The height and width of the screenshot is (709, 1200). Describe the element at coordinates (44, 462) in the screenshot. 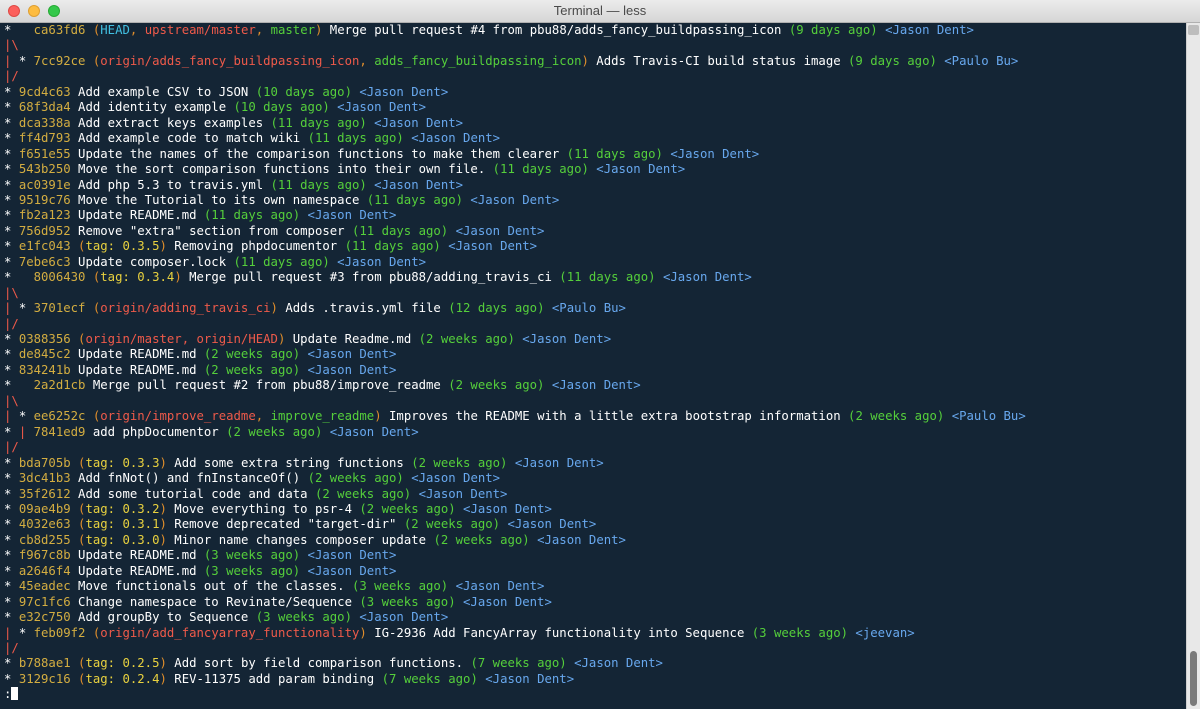

I see `log-text: bda705b` at that location.